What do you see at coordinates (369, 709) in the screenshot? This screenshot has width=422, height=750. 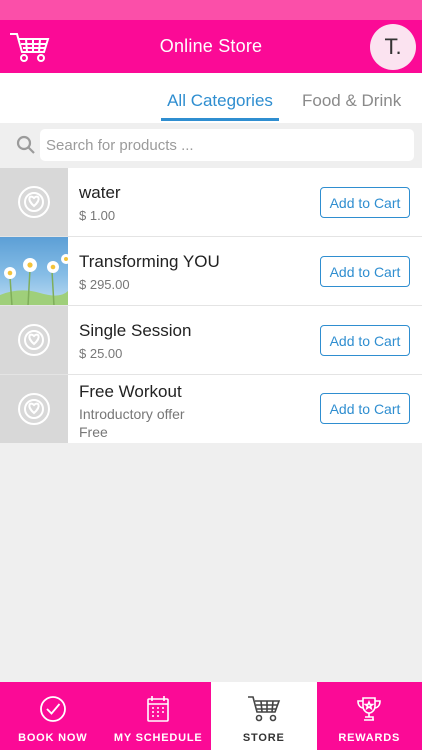 I see `trophy-icon` at bounding box center [369, 709].